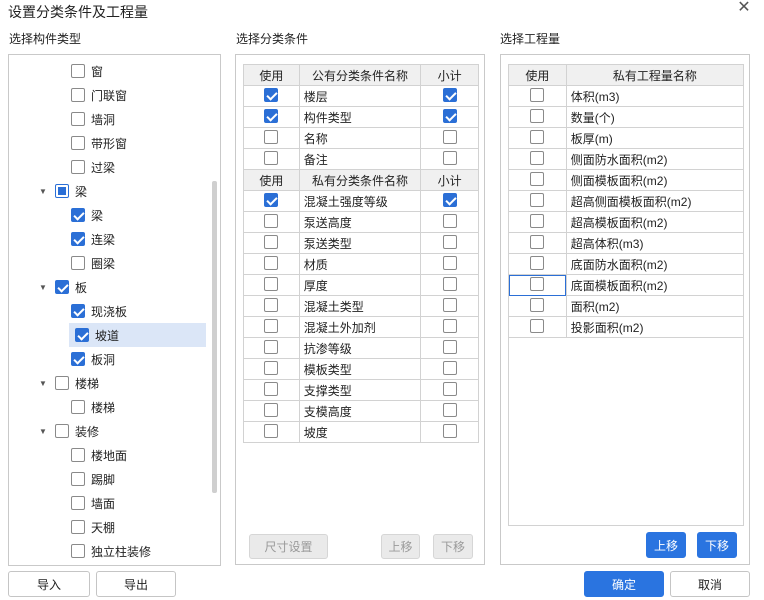 The image size is (764, 600). Describe the element at coordinates (361, 222) in the screenshot. I see `table-row: 泵送高度` at that location.